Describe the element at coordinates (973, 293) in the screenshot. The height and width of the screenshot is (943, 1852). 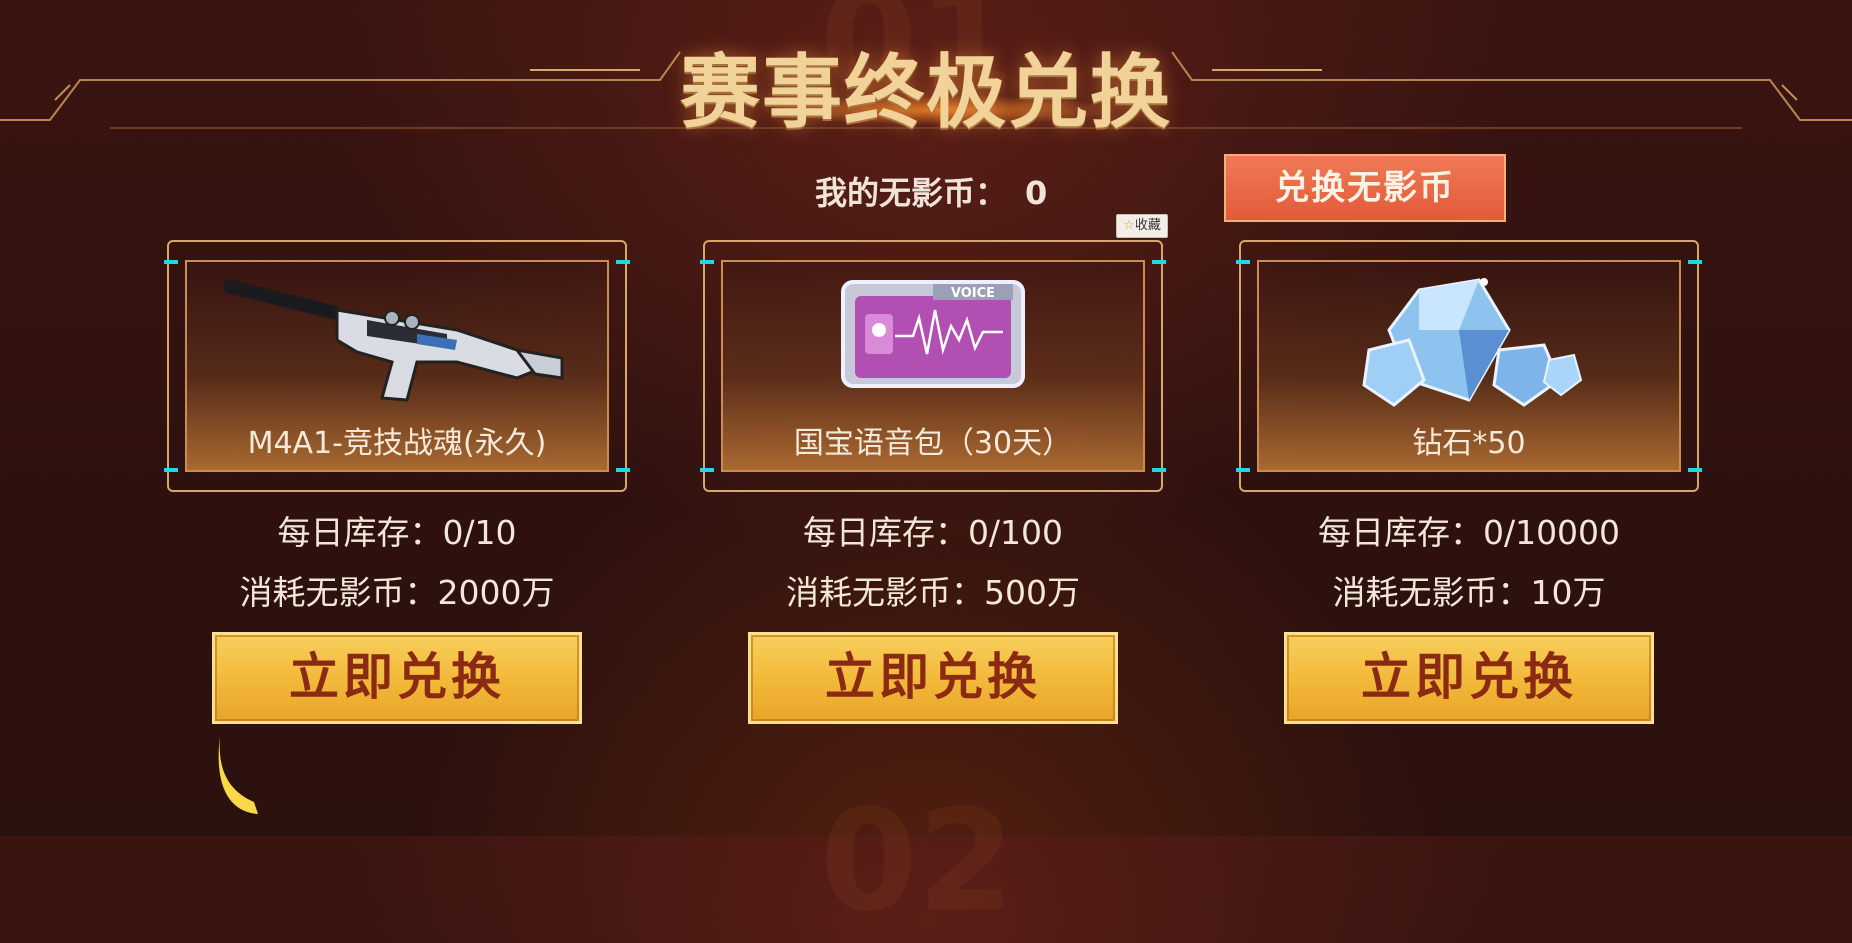
I see `voice-label: VOICE` at that location.